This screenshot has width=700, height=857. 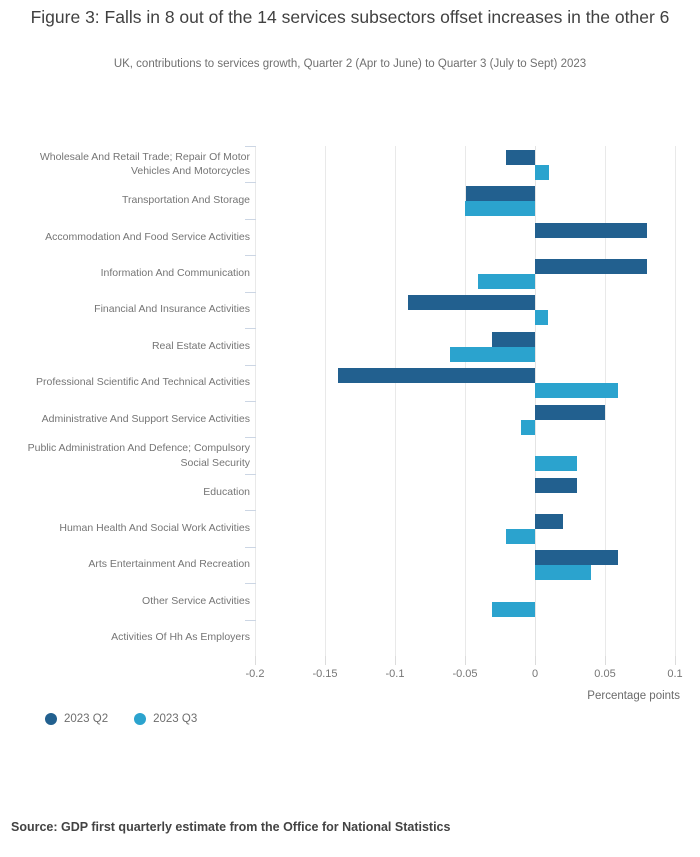 What do you see at coordinates (175, 719) in the screenshot?
I see `legend-label: 2023 Q3` at bounding box center [175, 719].